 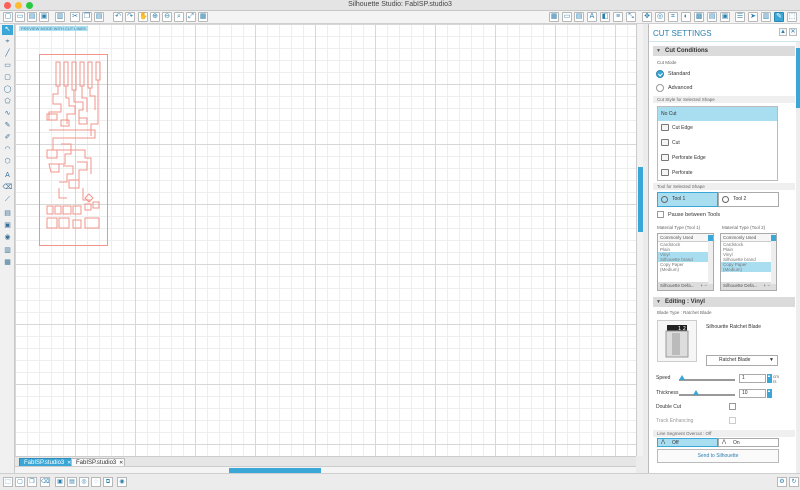 I want to click on delete-icon: ⌫, so click(x=45, y=482).